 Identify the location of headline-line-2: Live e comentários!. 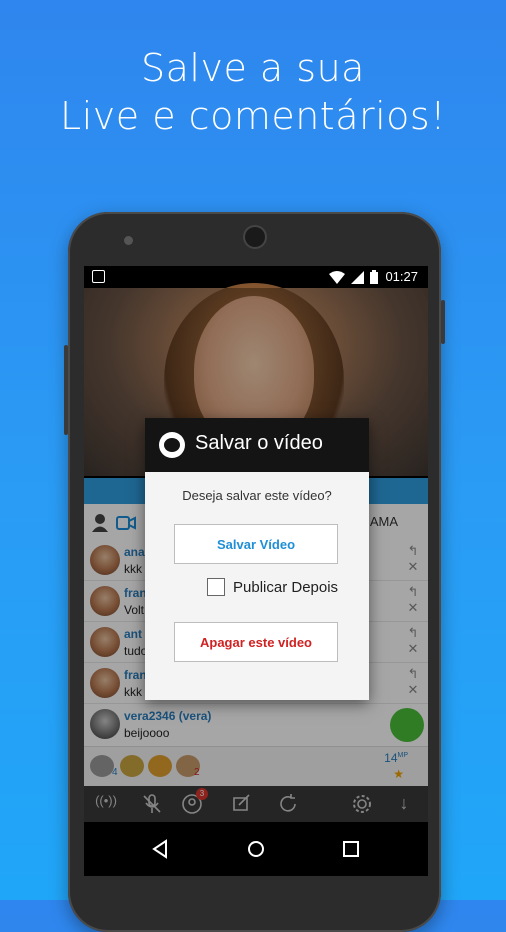
(253, 116).